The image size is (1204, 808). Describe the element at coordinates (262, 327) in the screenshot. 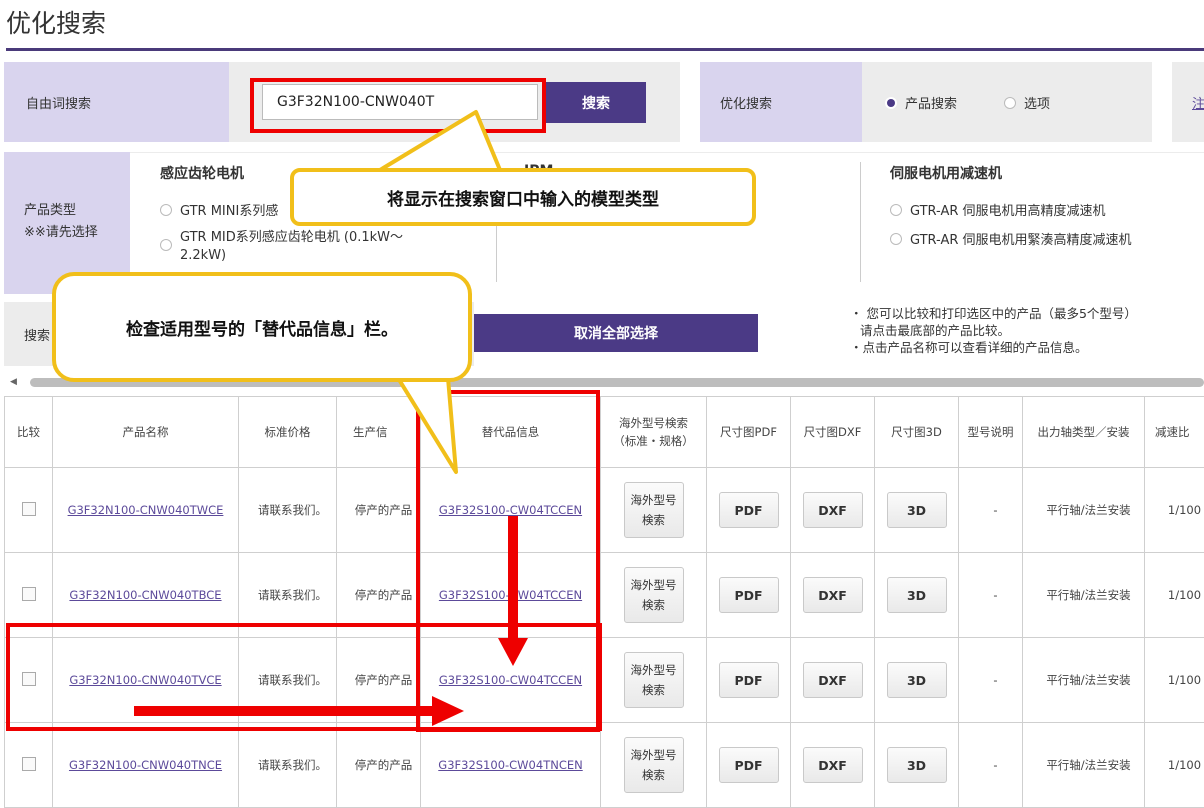

I see `callout-alt: 检查适用型号的「替代品信息」栏。` at that location.